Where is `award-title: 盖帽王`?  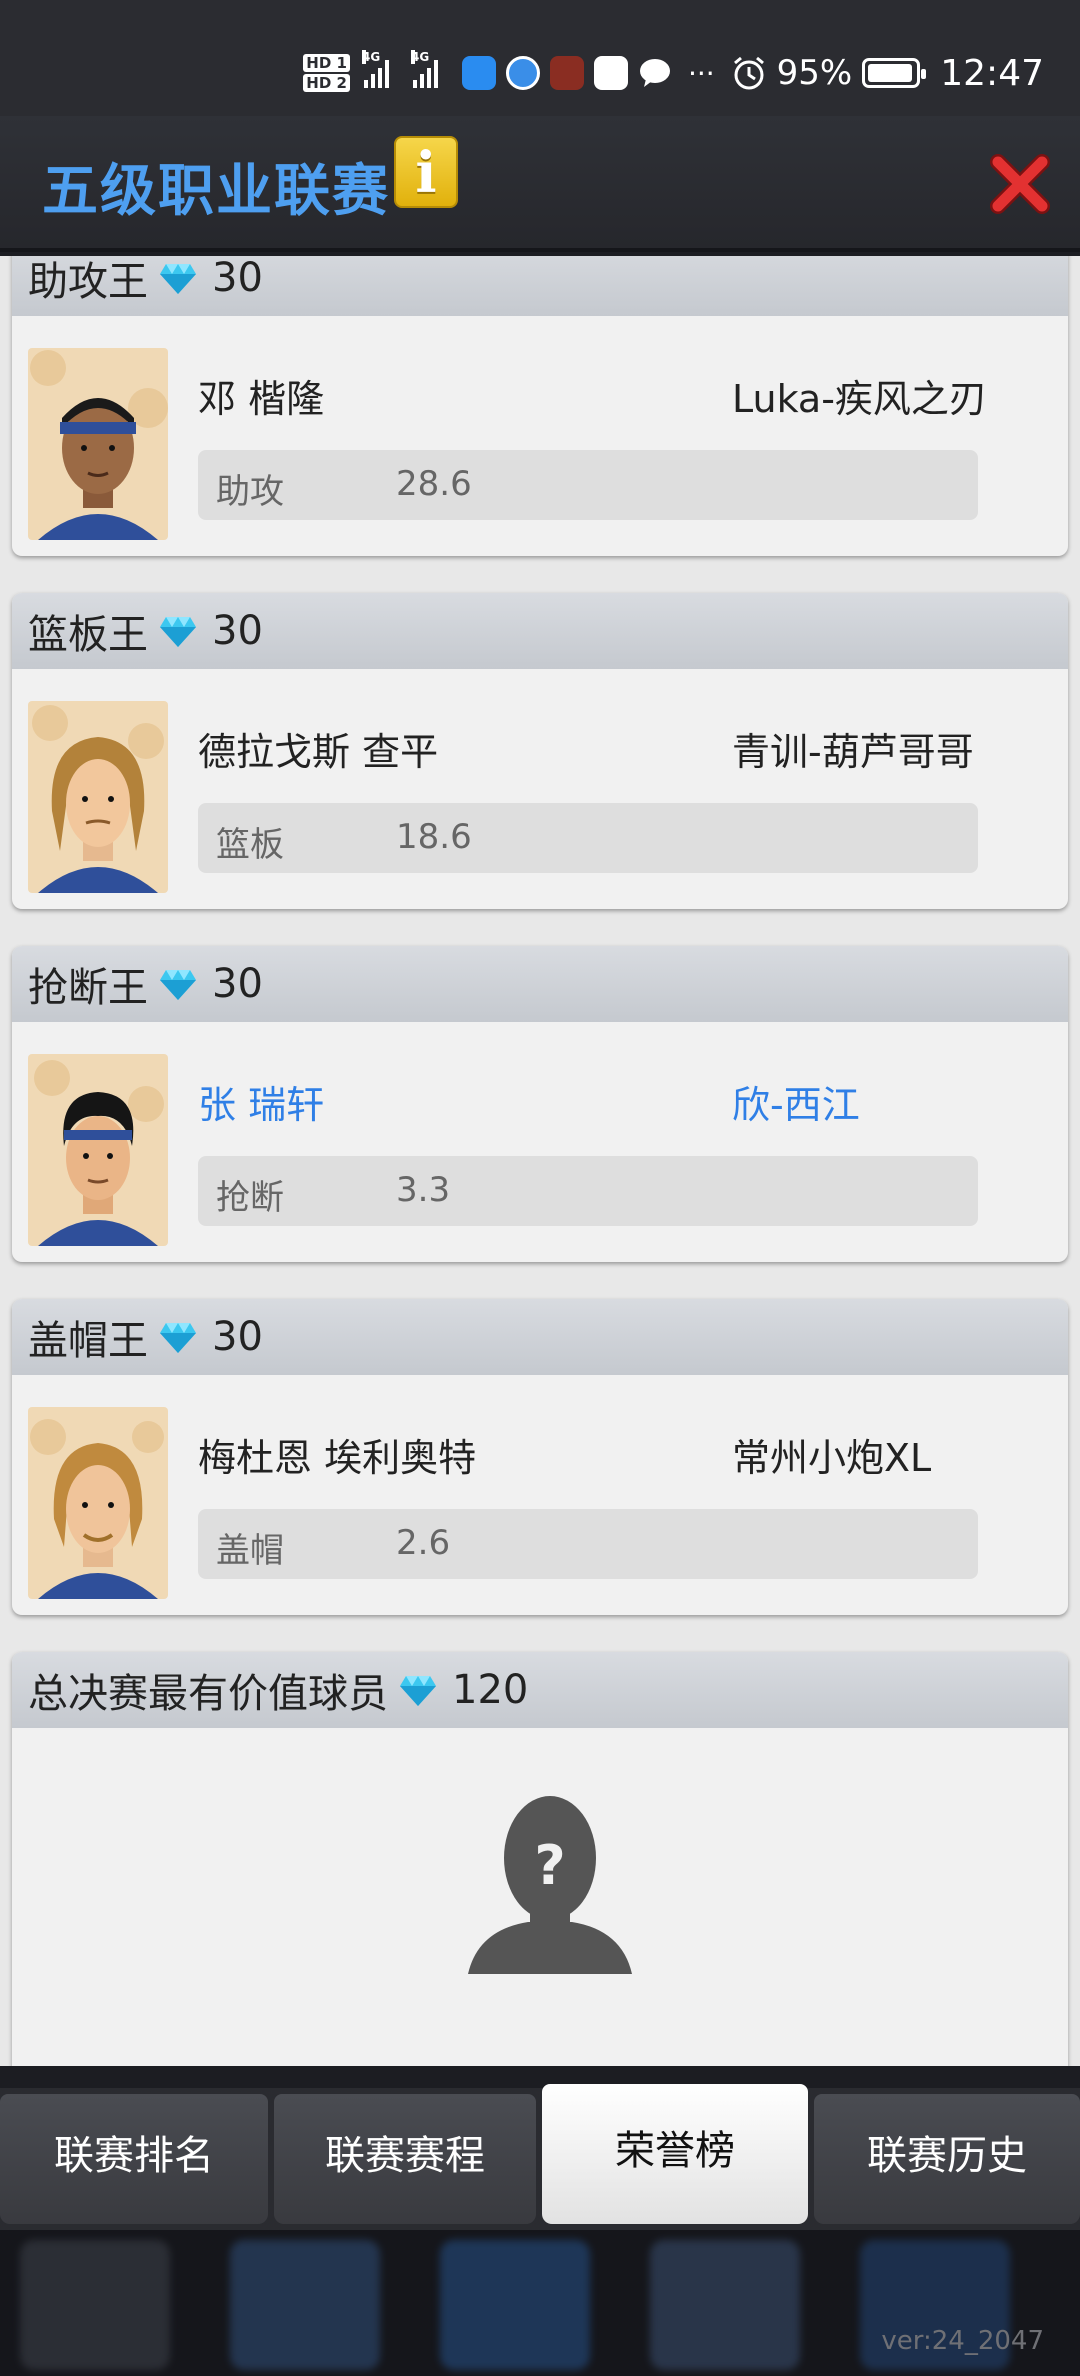 award-title: 盖帽王 is located at coordinates (88, 1341).